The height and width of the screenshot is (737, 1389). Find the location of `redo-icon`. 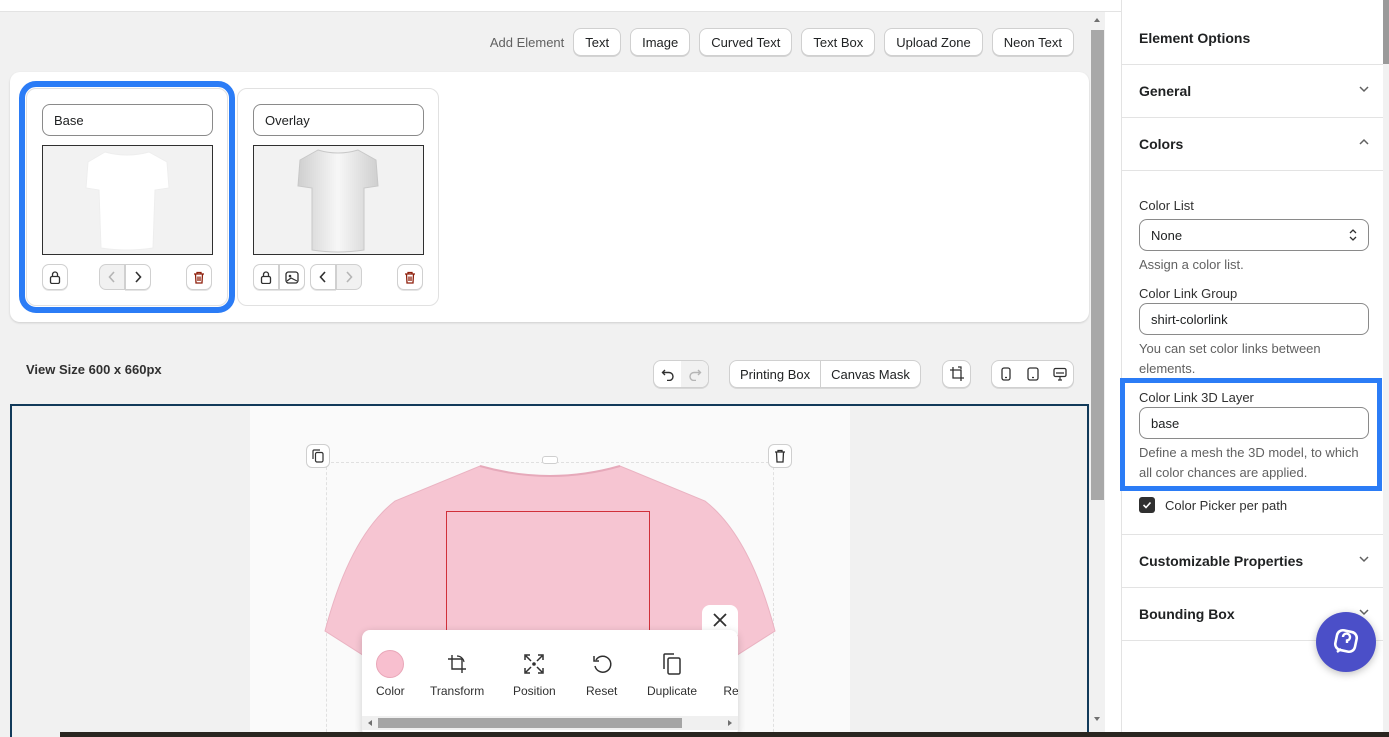

redo-icon is located at coordinates (694, 374).